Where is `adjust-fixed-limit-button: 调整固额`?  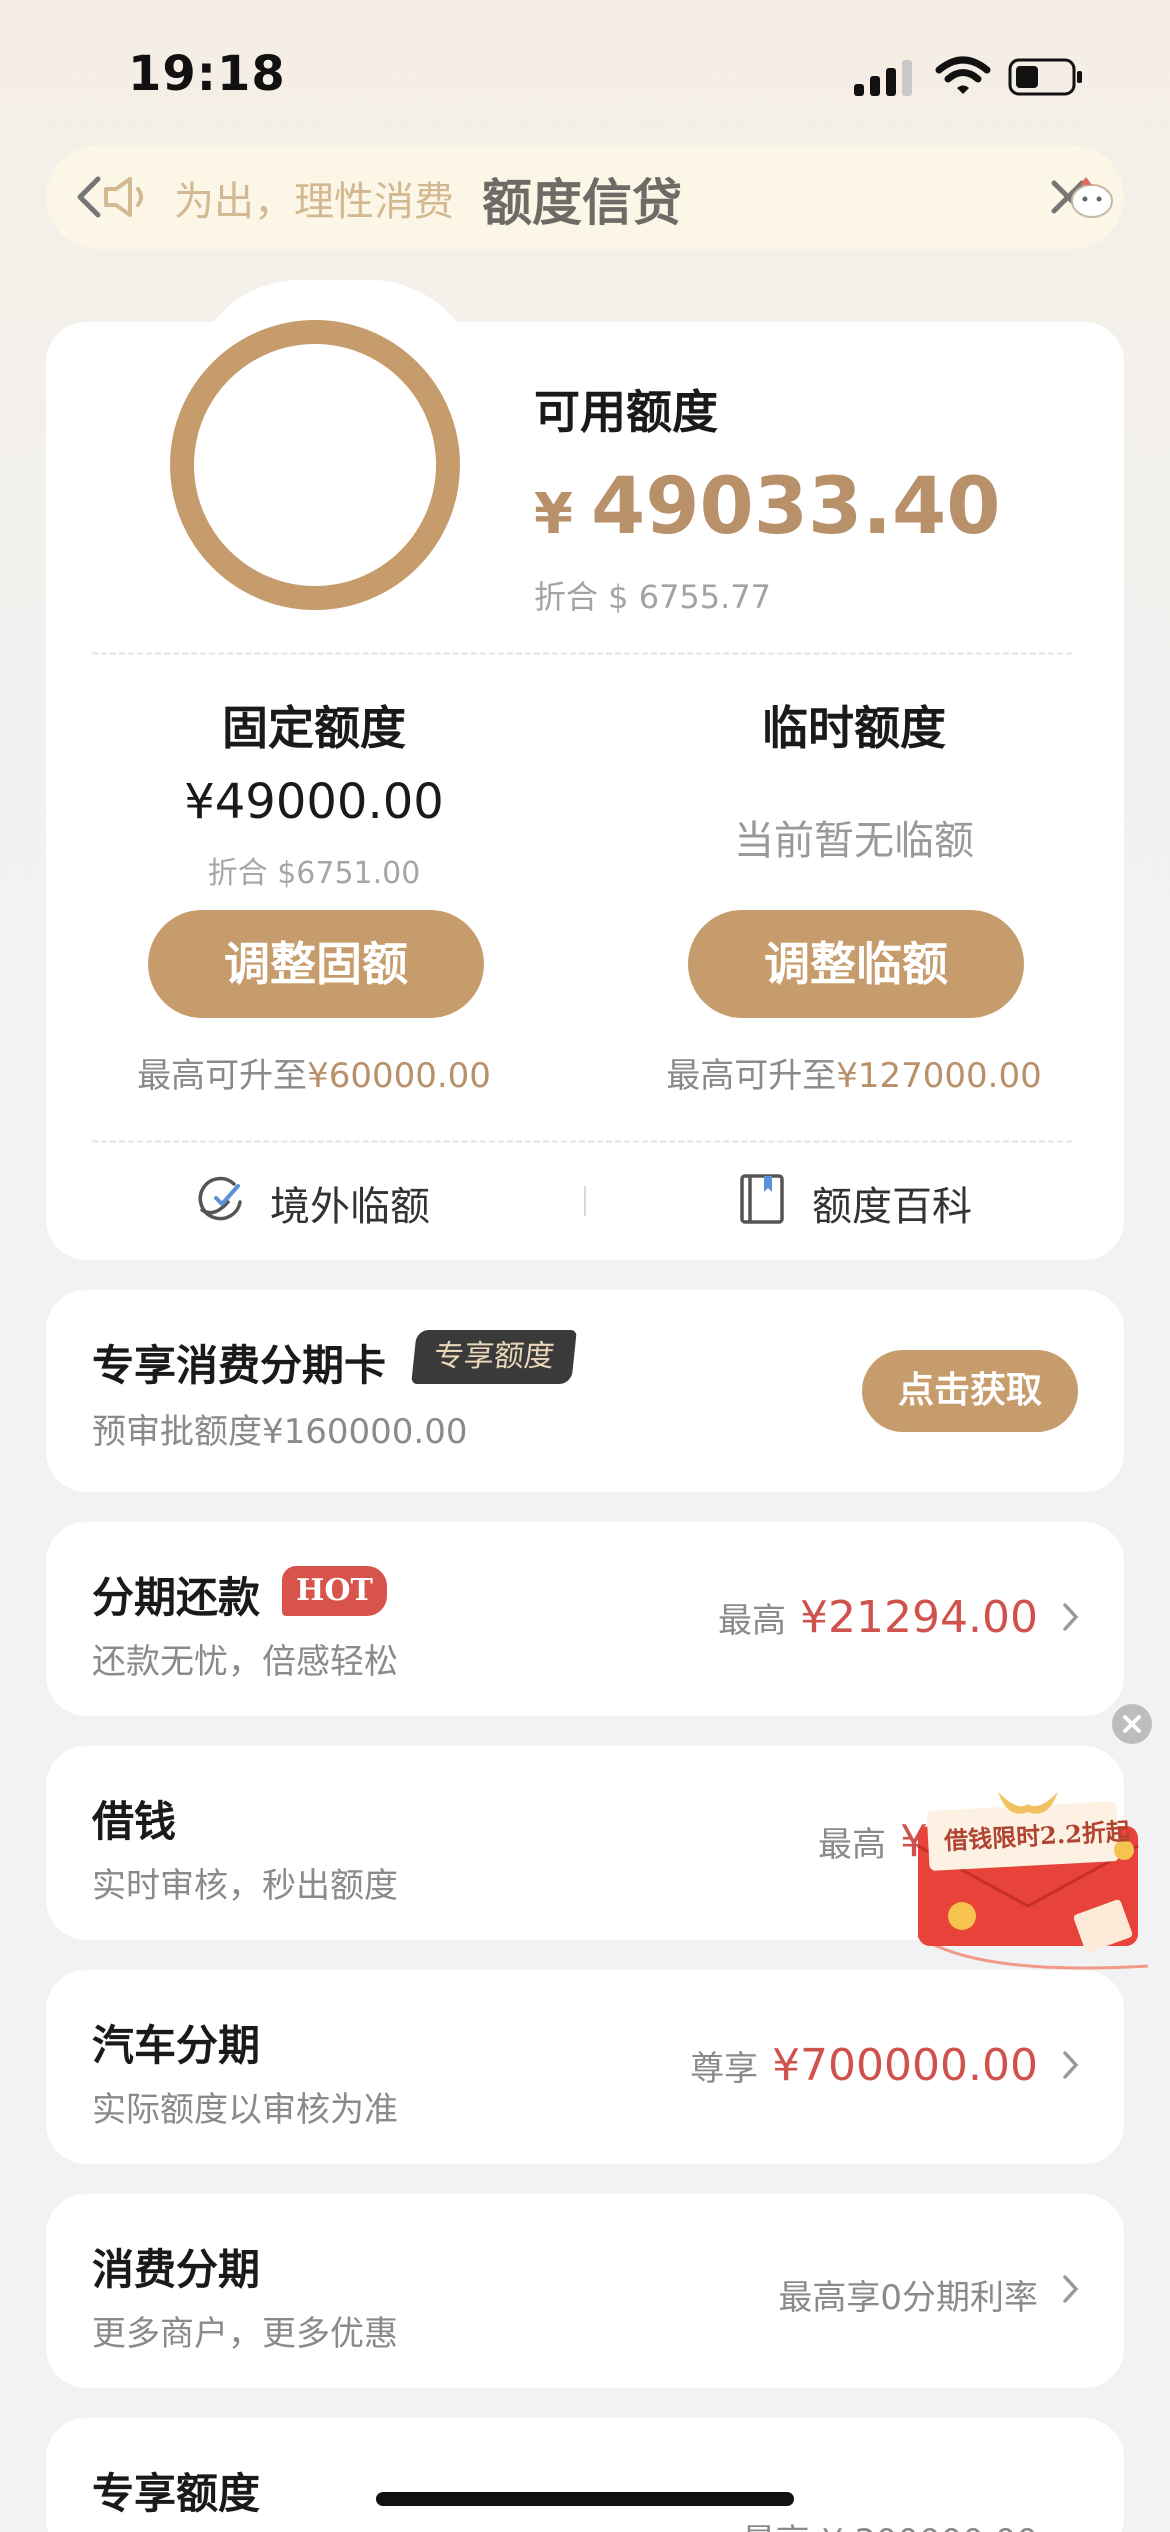
adjust-fixed-limit-button: 调整固额 is located at coordinates (316, 964).